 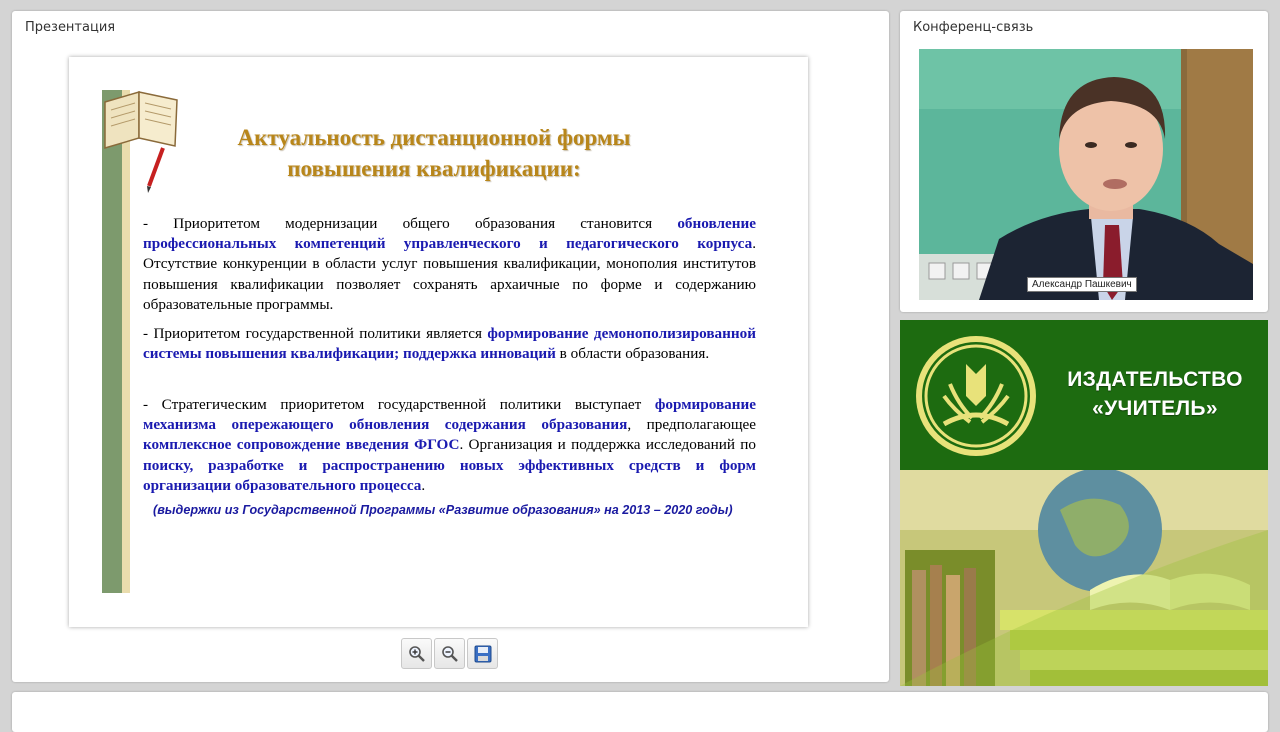 I want to click on paragraph-text: в области образования., so click(x=632, y=354).